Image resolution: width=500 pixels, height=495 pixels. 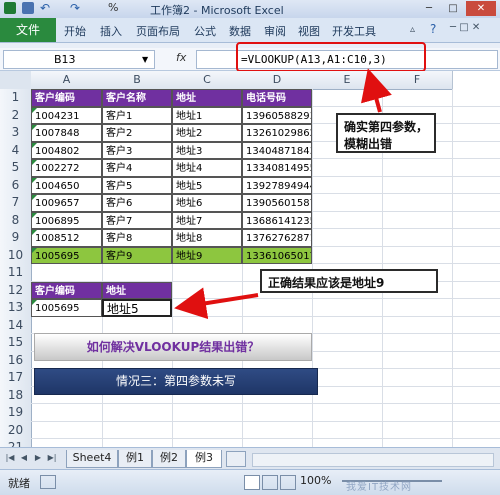 I want to click on macro-record-icon, so click(x=48, y=482).